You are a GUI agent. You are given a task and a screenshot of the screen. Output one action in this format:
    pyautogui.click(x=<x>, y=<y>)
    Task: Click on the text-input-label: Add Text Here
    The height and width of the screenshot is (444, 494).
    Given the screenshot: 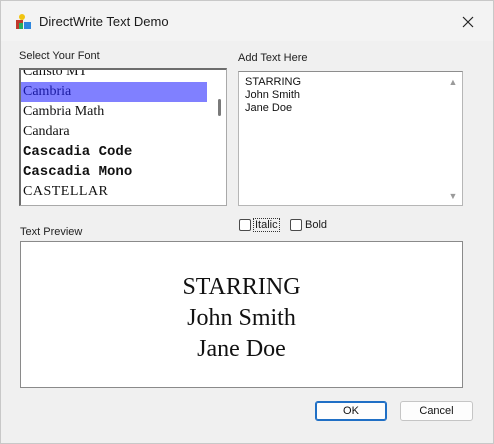 What is the action you would take?
    pyautogui.click(x=273, y=58)
    